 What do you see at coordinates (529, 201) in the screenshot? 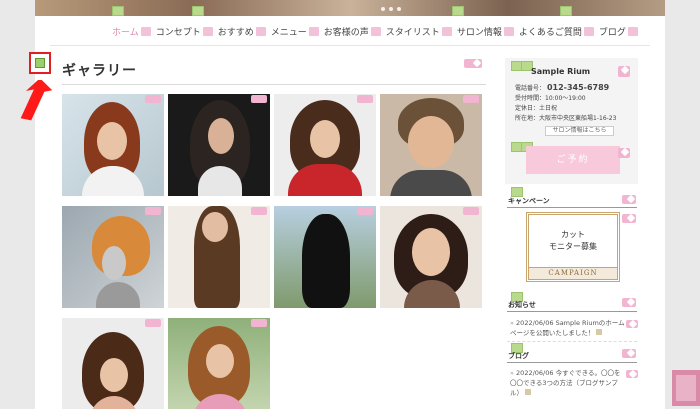
I see `campaign-heading: キャンペーン` at bounding box center [529, 201].